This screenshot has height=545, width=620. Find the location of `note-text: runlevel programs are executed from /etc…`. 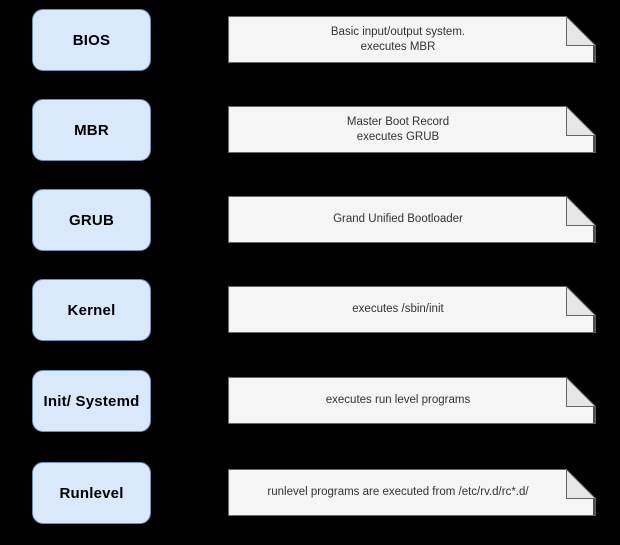

note-text: runlevel programs are executed from /etc… is located at coordinates (398, 492).